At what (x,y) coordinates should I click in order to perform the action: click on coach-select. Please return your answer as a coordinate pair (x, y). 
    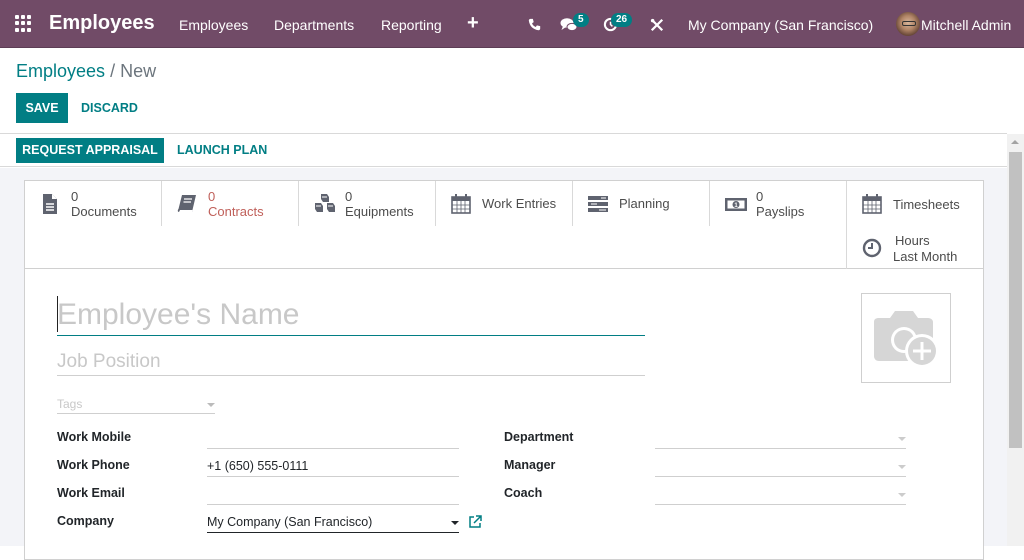
    Looking at the image, I should click on (780, 494).